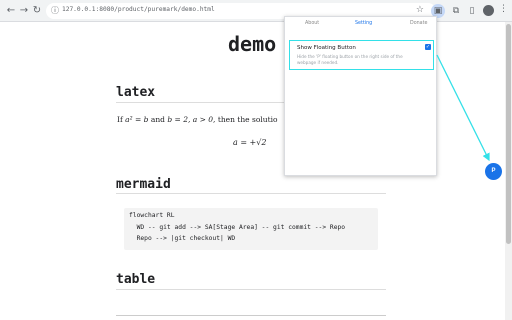 Image resolution: width=512 pixels, height=320 pixels. Describe the element at coordinates (363, 23) in the screenshot. I see `tab-setting: Setting` at that location.